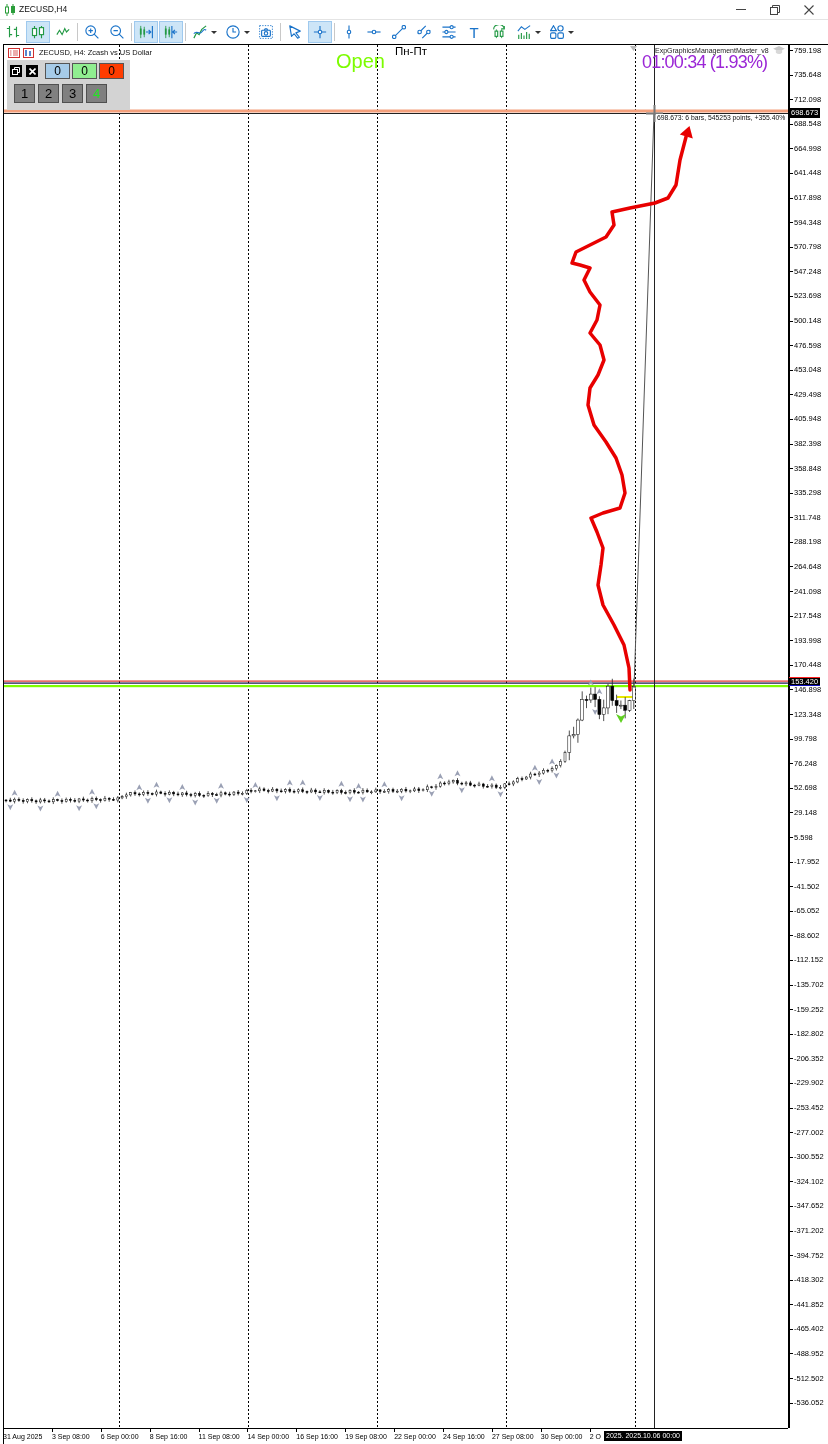 This screenshot has height=1444, width=828. I want to click on restore-button, so click(16, 71).